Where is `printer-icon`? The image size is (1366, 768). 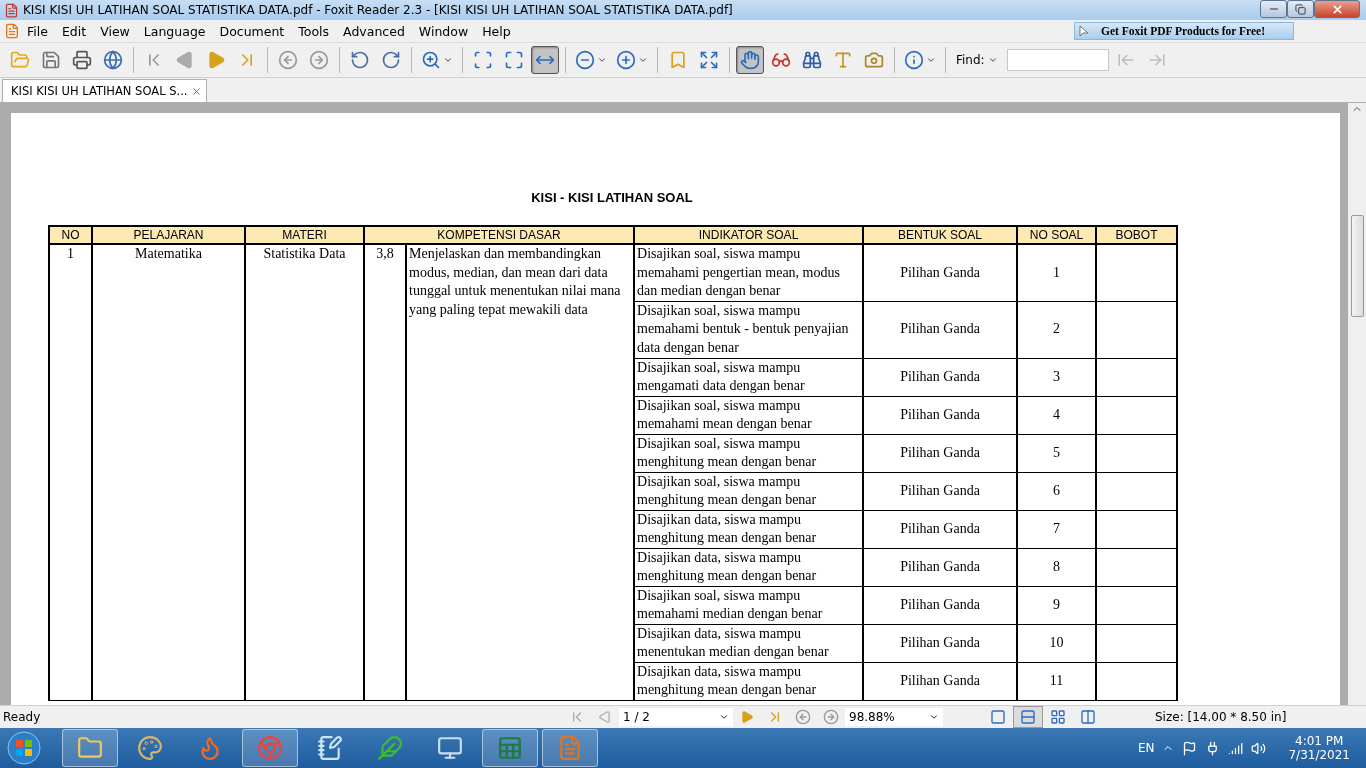 printer-icon is located at coordinates (82, 60).